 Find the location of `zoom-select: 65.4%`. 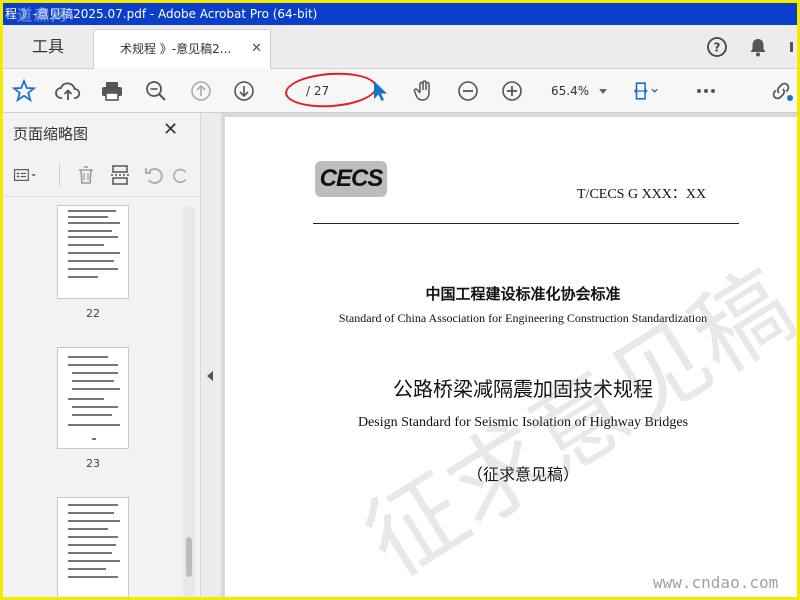

zoom-select: 65.4% is located at coordinates (578, 91).